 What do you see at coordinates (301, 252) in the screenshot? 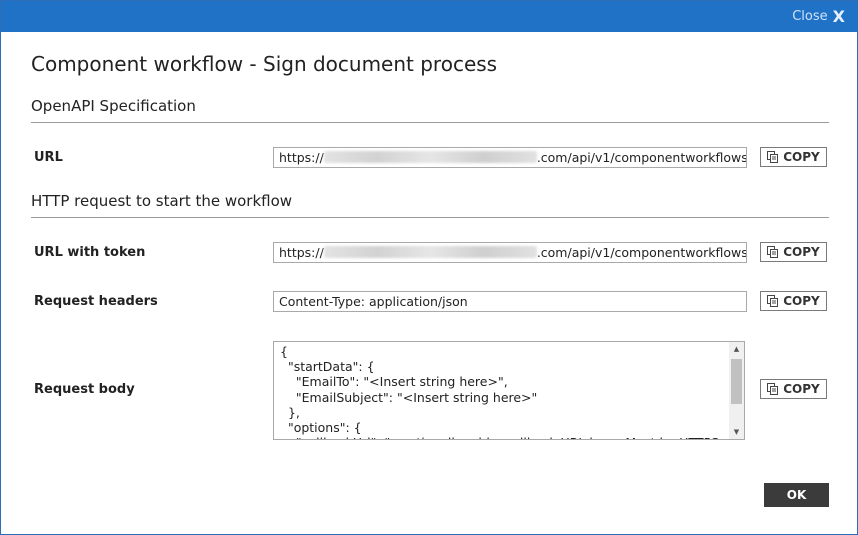
I see `token-prefix: https://` at bounding box center [301, 252].